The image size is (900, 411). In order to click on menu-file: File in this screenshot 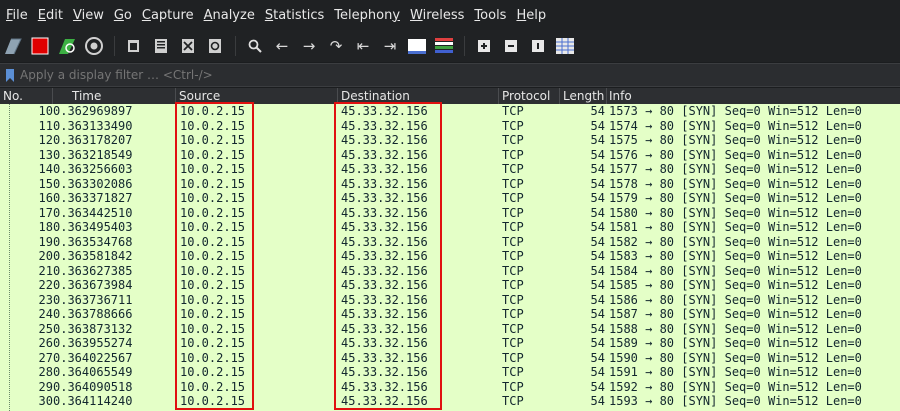, I will do `click(17, 15)`.